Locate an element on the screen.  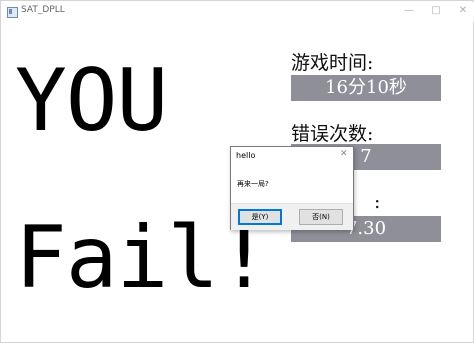
yes-button: 是(Y) is located at coordinates (260, 217).